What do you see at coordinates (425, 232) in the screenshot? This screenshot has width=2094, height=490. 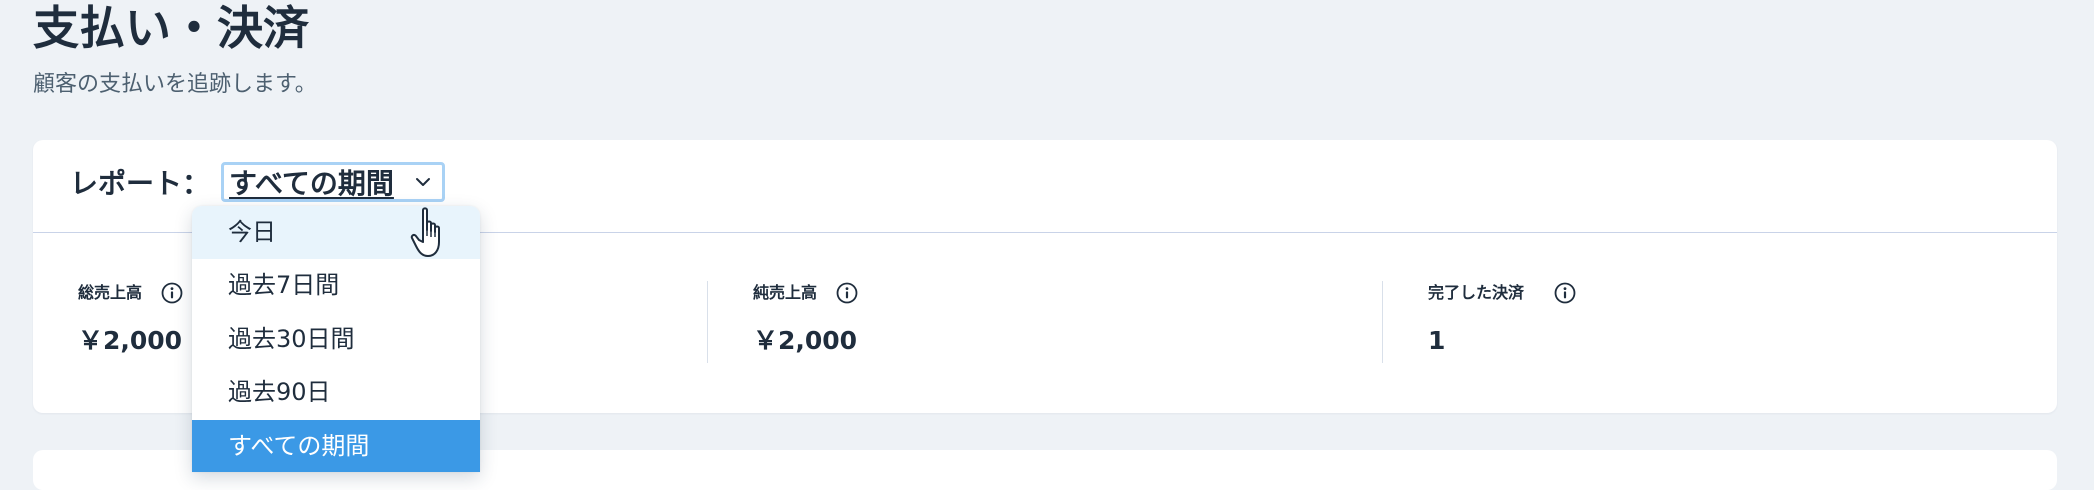 I see `hand-pointer-cursor-icon` at bounding box center [425, 232].